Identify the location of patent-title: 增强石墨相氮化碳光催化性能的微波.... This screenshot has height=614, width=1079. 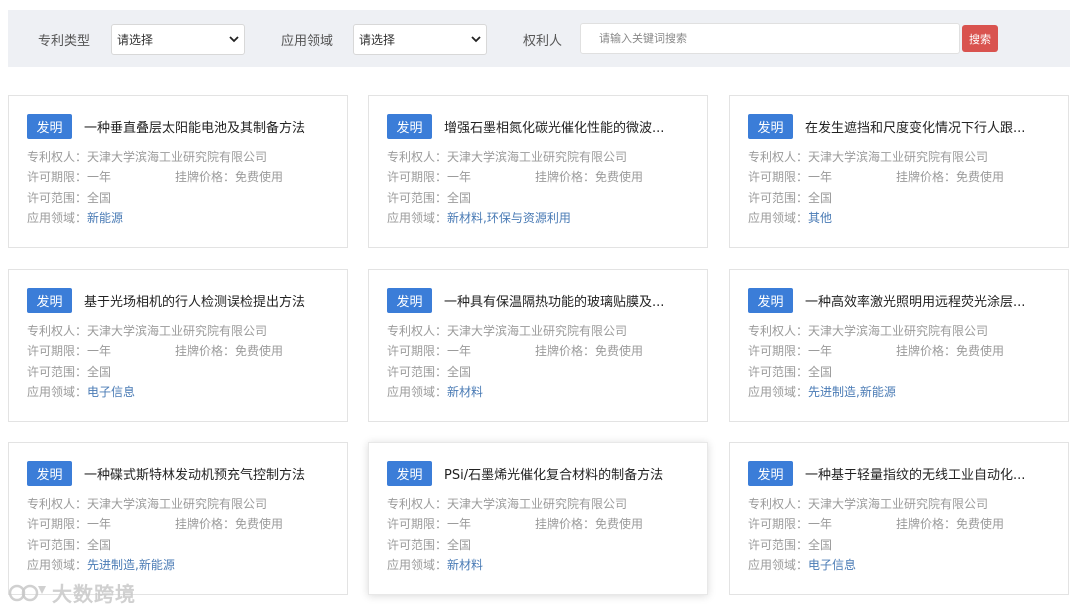
(569, 126).